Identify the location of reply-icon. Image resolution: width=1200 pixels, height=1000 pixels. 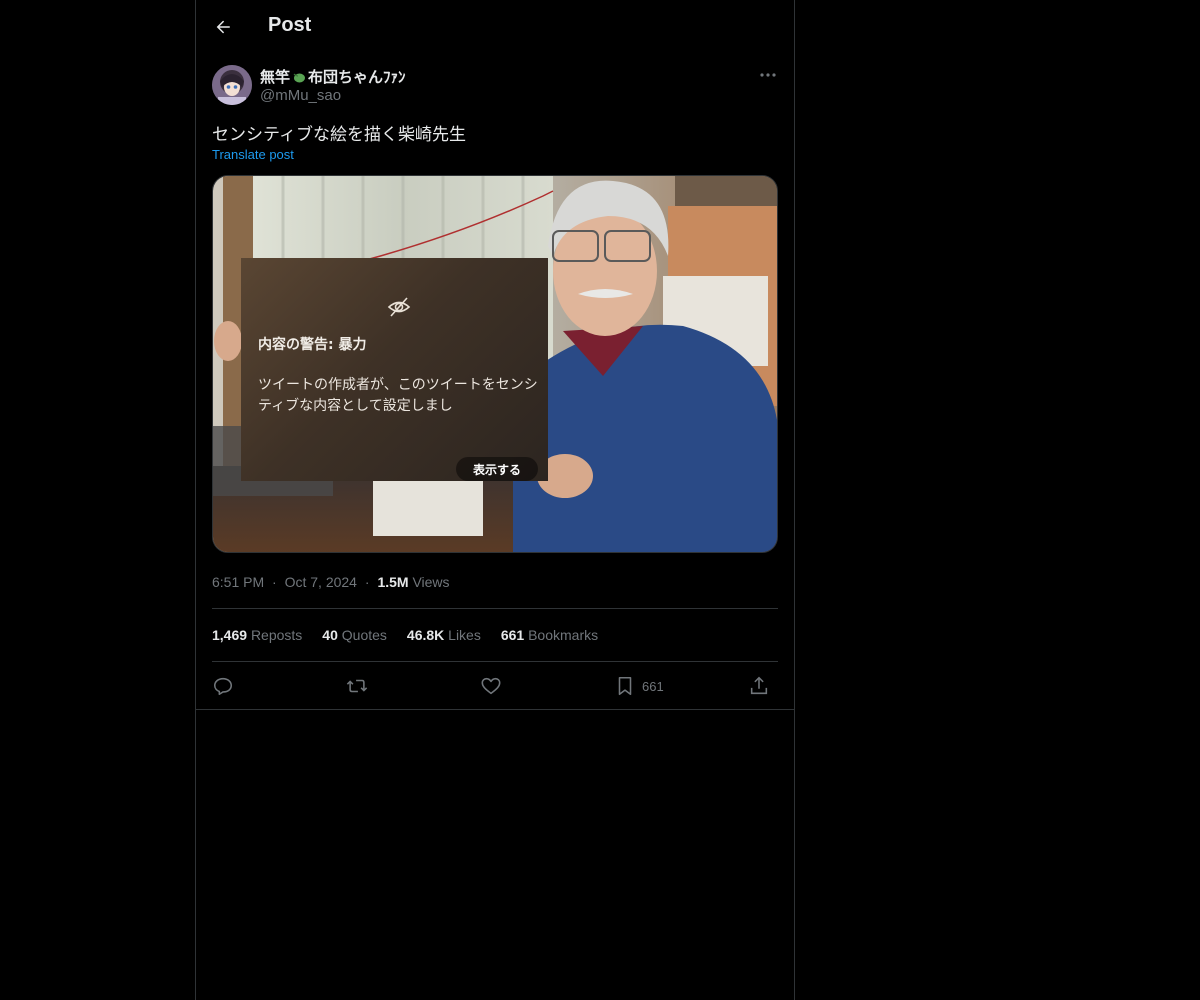
(223, 686).